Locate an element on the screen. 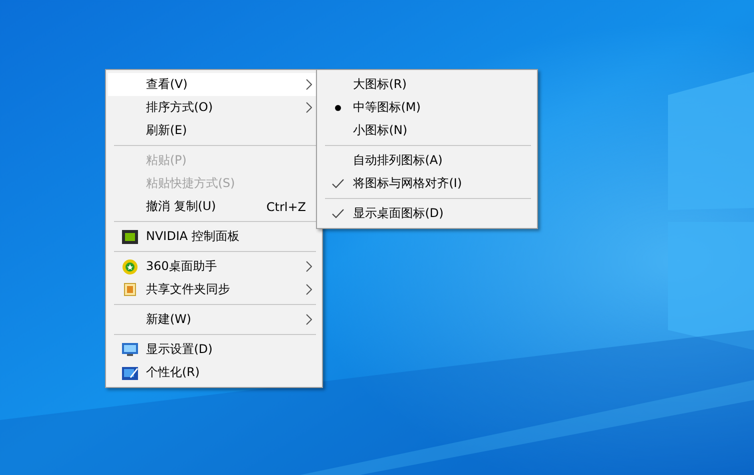  menu-item: NVIDIA 控制面板 is located at coordinates (214, 236).